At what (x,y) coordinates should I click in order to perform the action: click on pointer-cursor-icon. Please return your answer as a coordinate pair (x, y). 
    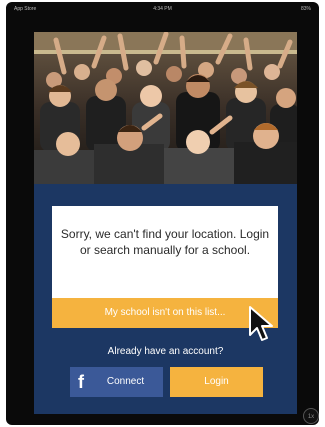
    Looking at the image, I should click on (261, 323).